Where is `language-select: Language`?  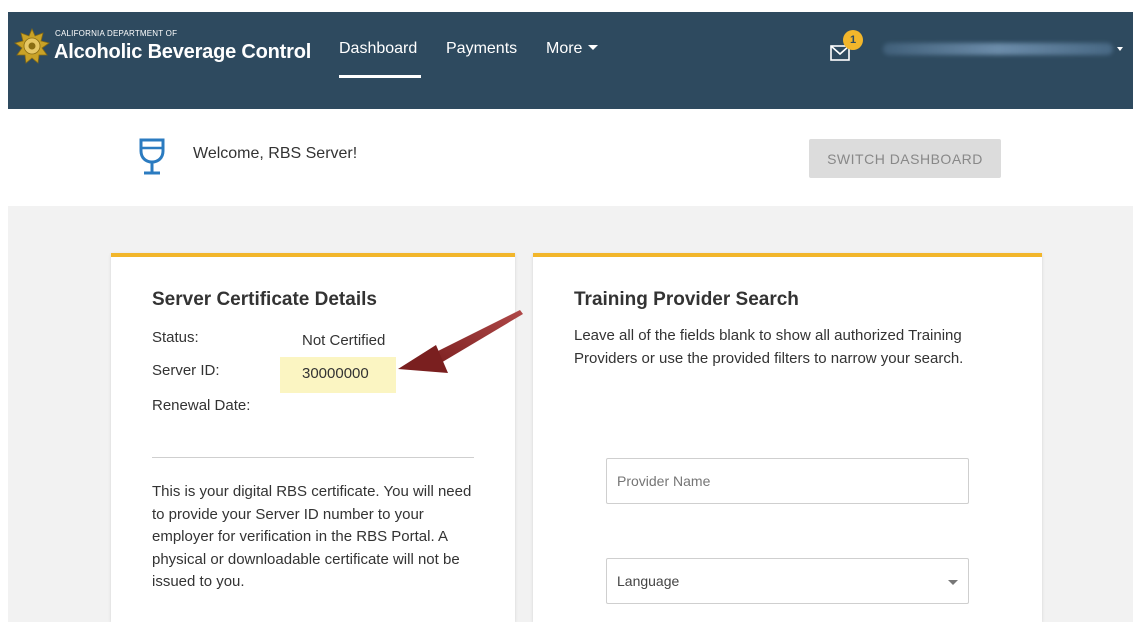
language-select: Language is located at coordinates (787, 581).